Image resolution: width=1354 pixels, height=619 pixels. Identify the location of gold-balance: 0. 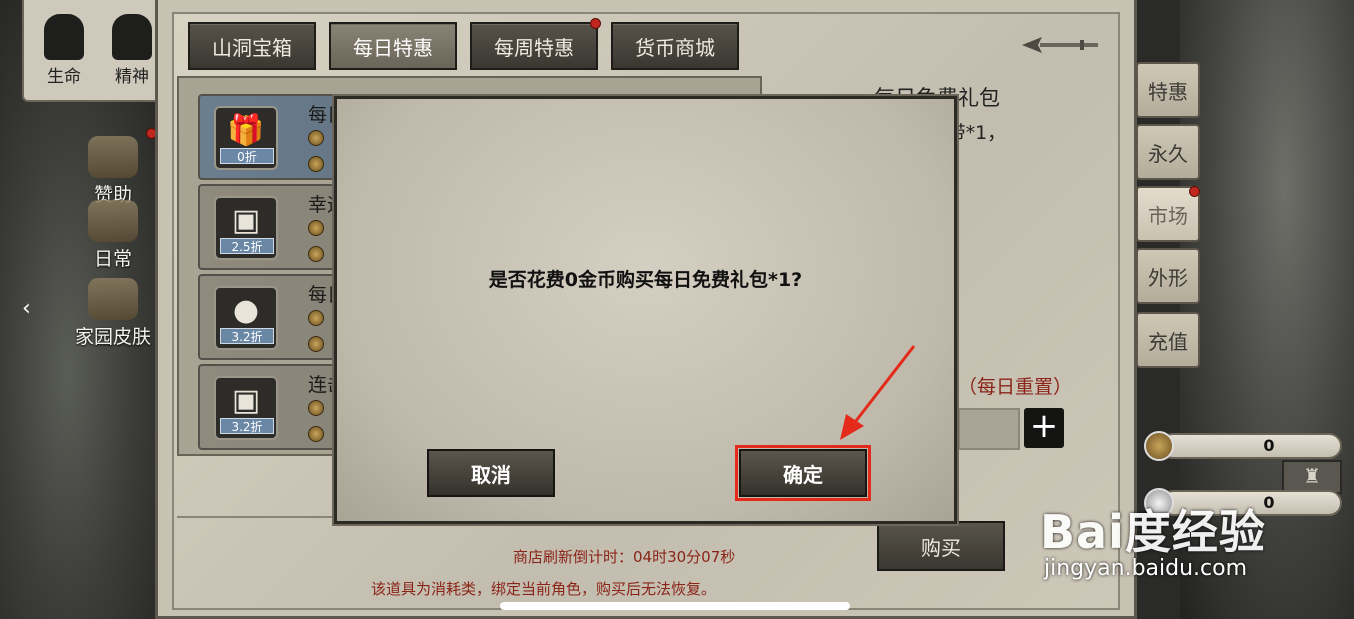
(1251, 446).